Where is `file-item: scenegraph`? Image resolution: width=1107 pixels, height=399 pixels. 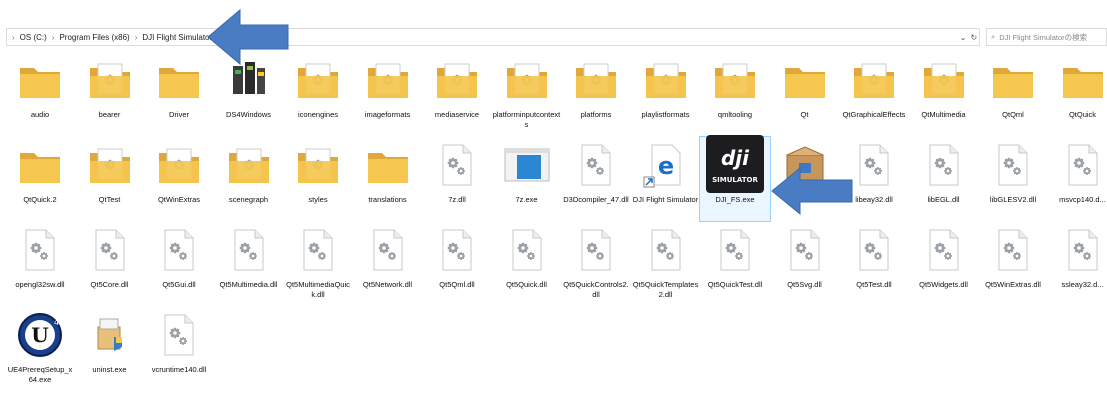
file-item: scenegraph is located at coordinates (249, 179).